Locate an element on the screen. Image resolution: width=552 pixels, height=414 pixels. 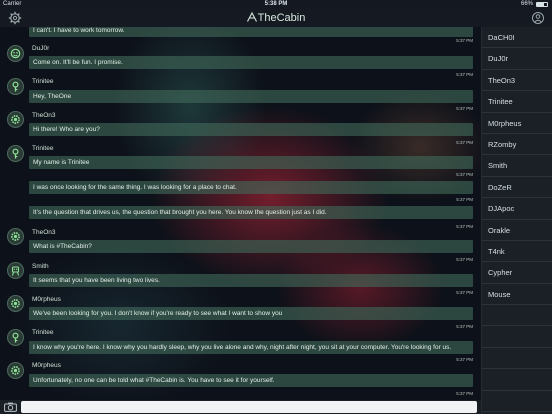
battery-percent: 66% is located at coordinates (526, 4).